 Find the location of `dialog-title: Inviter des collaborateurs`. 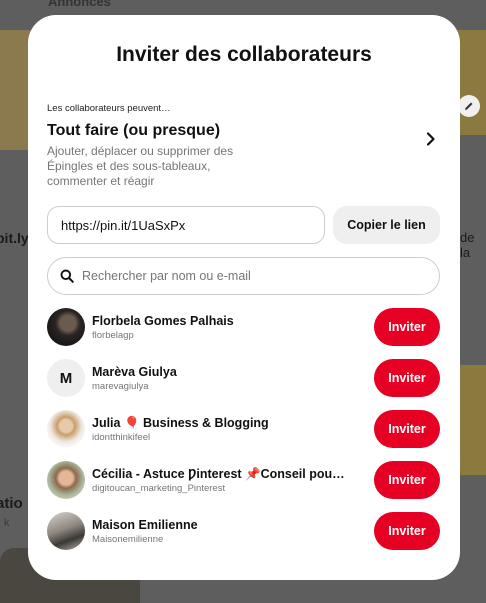

dialog-title: Inviter des collaborateurs is located at coordinates (244, 54).